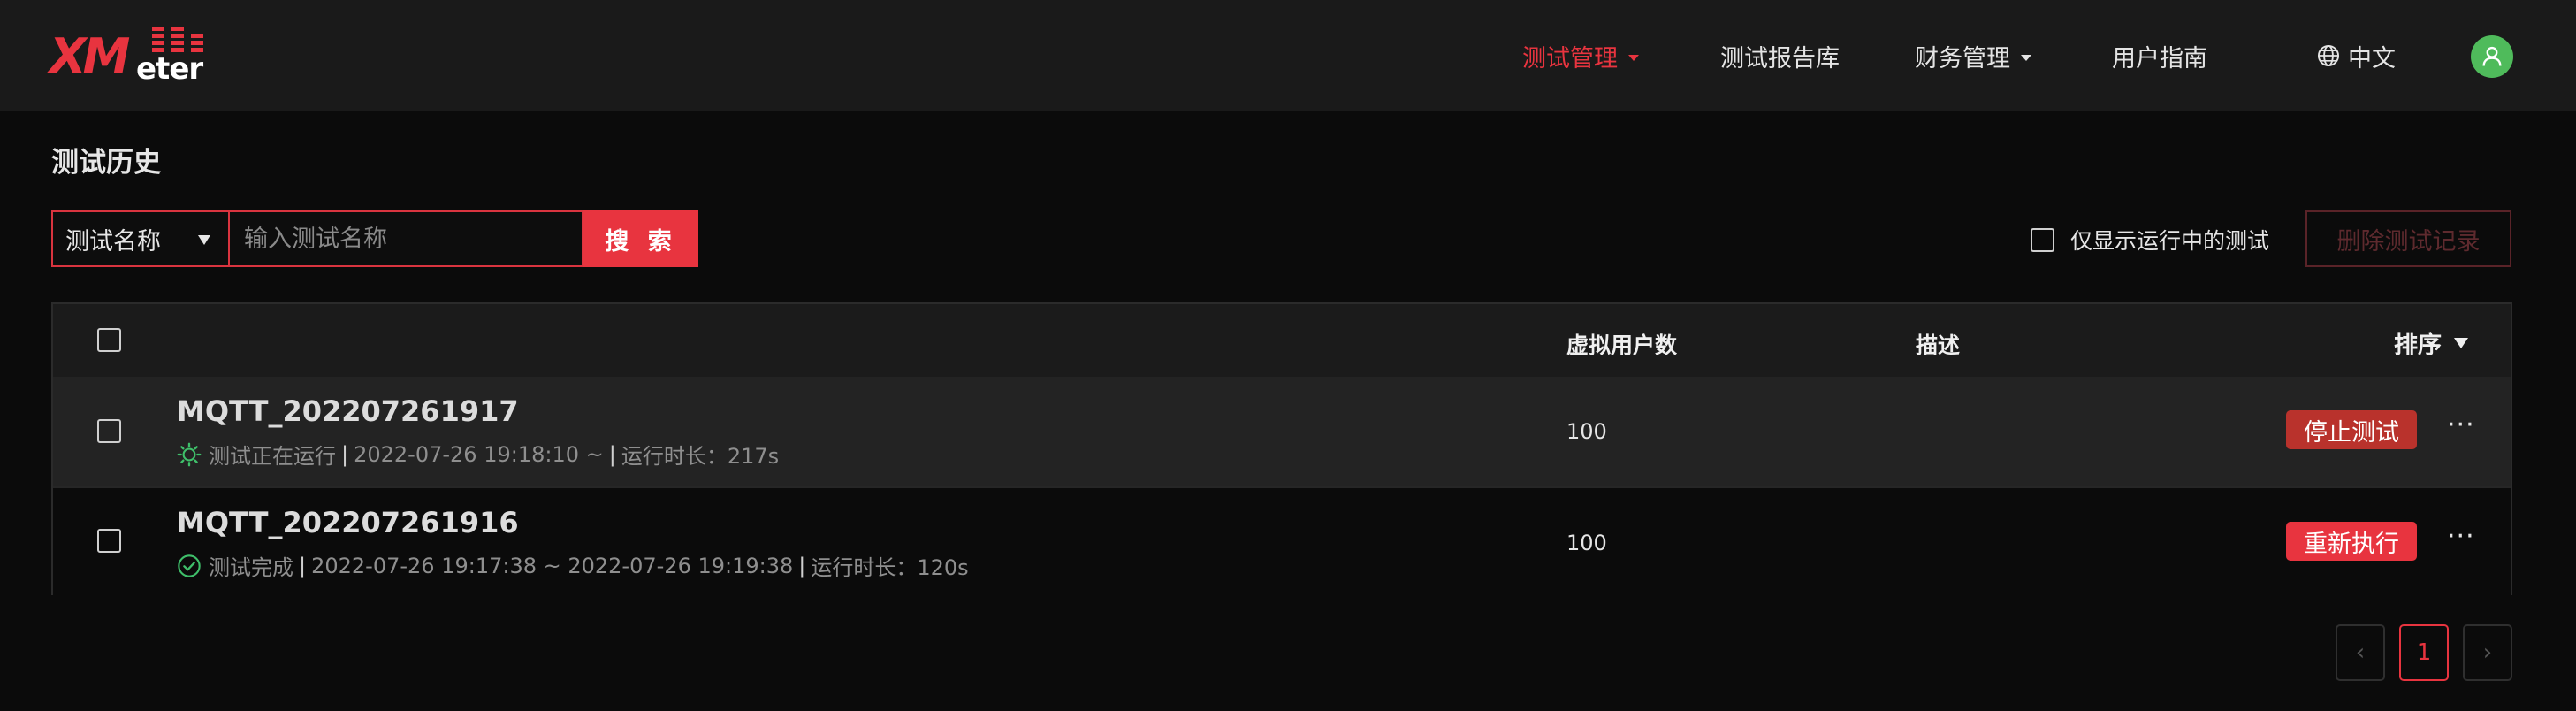 The image size is (2576, 711). What do you see at coordinates (2461, 342) in the screenshot?
I see `sort-triangle-icon` at bounding box center [2461, 342].